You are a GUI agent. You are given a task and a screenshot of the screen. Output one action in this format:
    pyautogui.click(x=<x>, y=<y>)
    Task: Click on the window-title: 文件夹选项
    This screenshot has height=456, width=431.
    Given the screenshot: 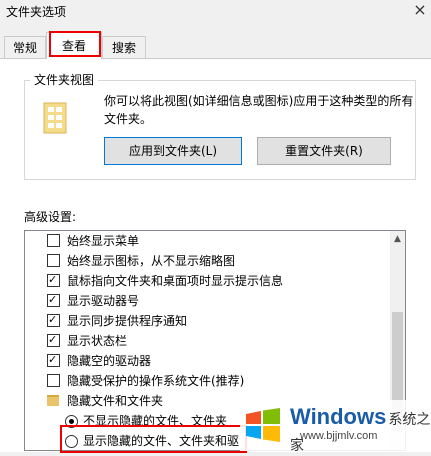 What is the action you would take?
    pyautogui.click(x=36, y=12)
    